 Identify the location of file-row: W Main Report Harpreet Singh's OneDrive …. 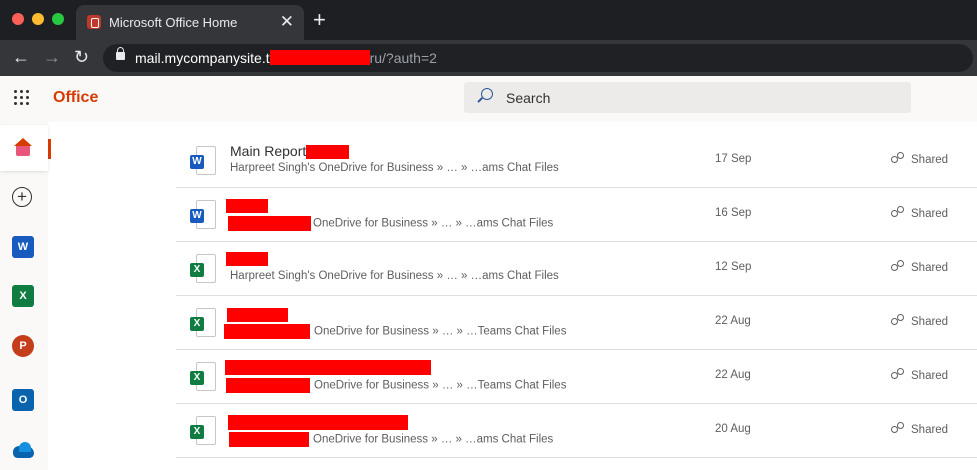
(576, 161).